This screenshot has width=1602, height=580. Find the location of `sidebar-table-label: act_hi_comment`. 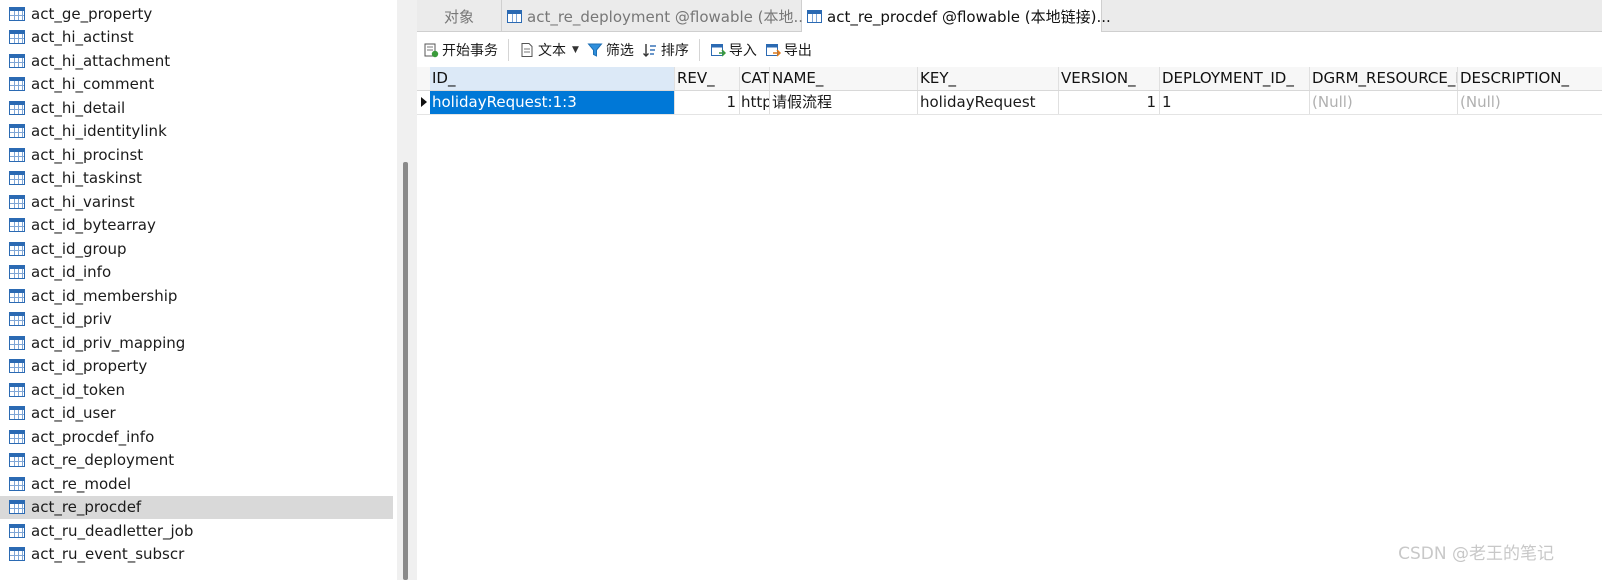

sidebar-table-label: act_hi_comment is located at coordinates (93, 84).